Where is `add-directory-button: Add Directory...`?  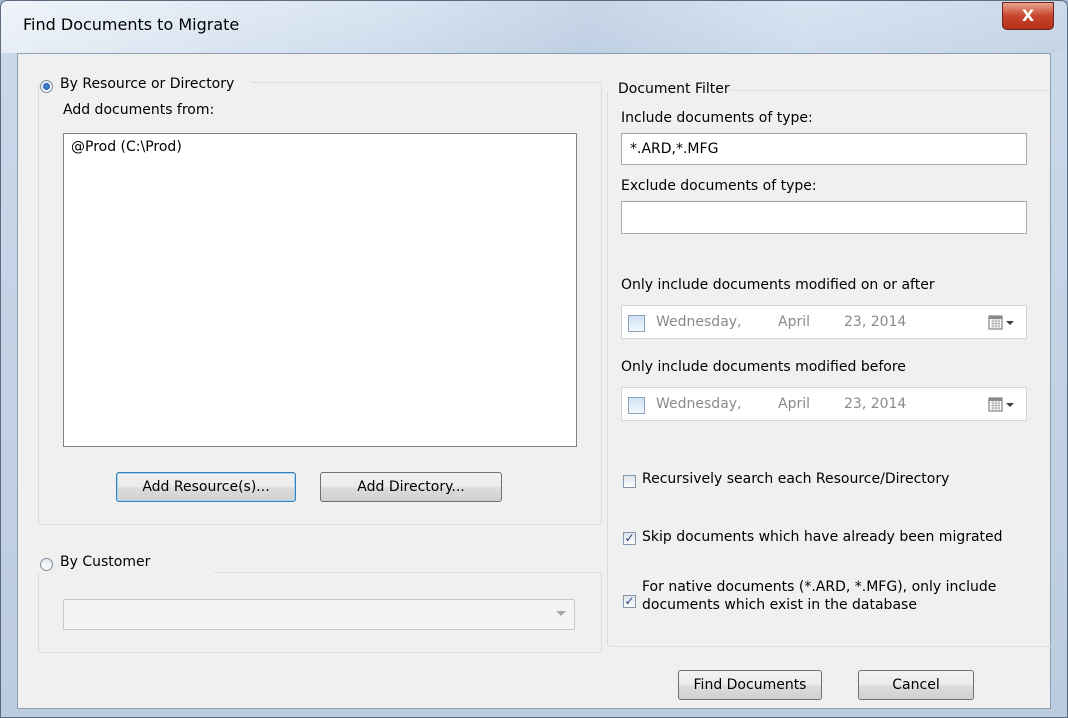
add-directory-button: Add Directory... is located at coordinates (411, 487).